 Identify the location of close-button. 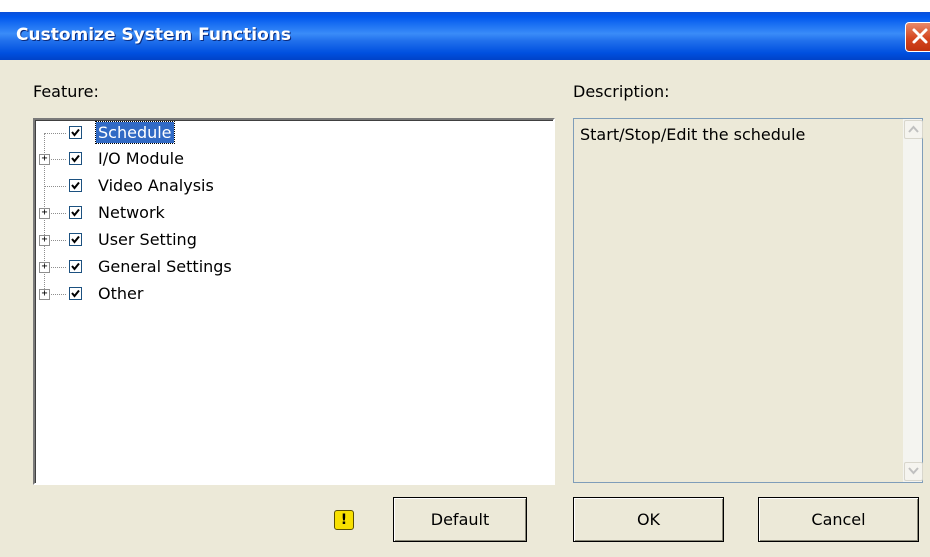
(917, 37).